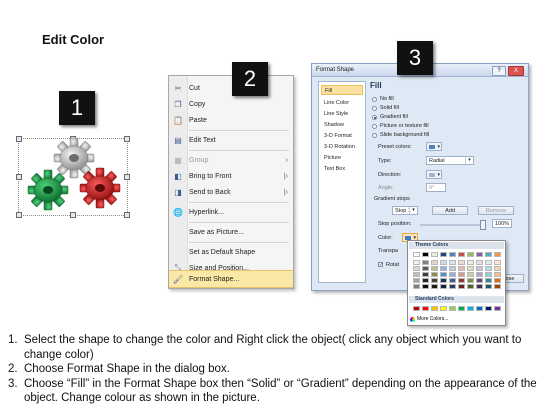 The height and width of the screenshot is (420, 560). What do you see at coordinates (231, 160) in the screenshot?
I see `menu-item-group: ▦ Group ›` at bounding box center [231, 160].